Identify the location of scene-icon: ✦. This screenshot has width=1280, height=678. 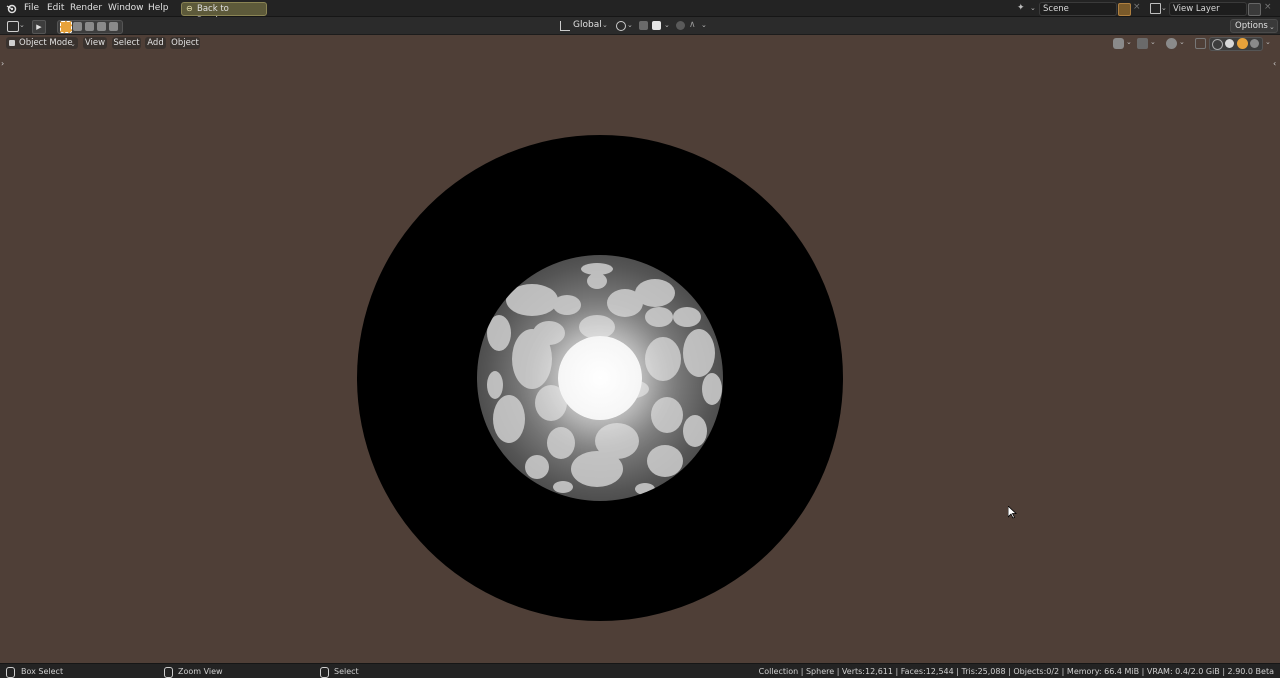
(1022, 8).